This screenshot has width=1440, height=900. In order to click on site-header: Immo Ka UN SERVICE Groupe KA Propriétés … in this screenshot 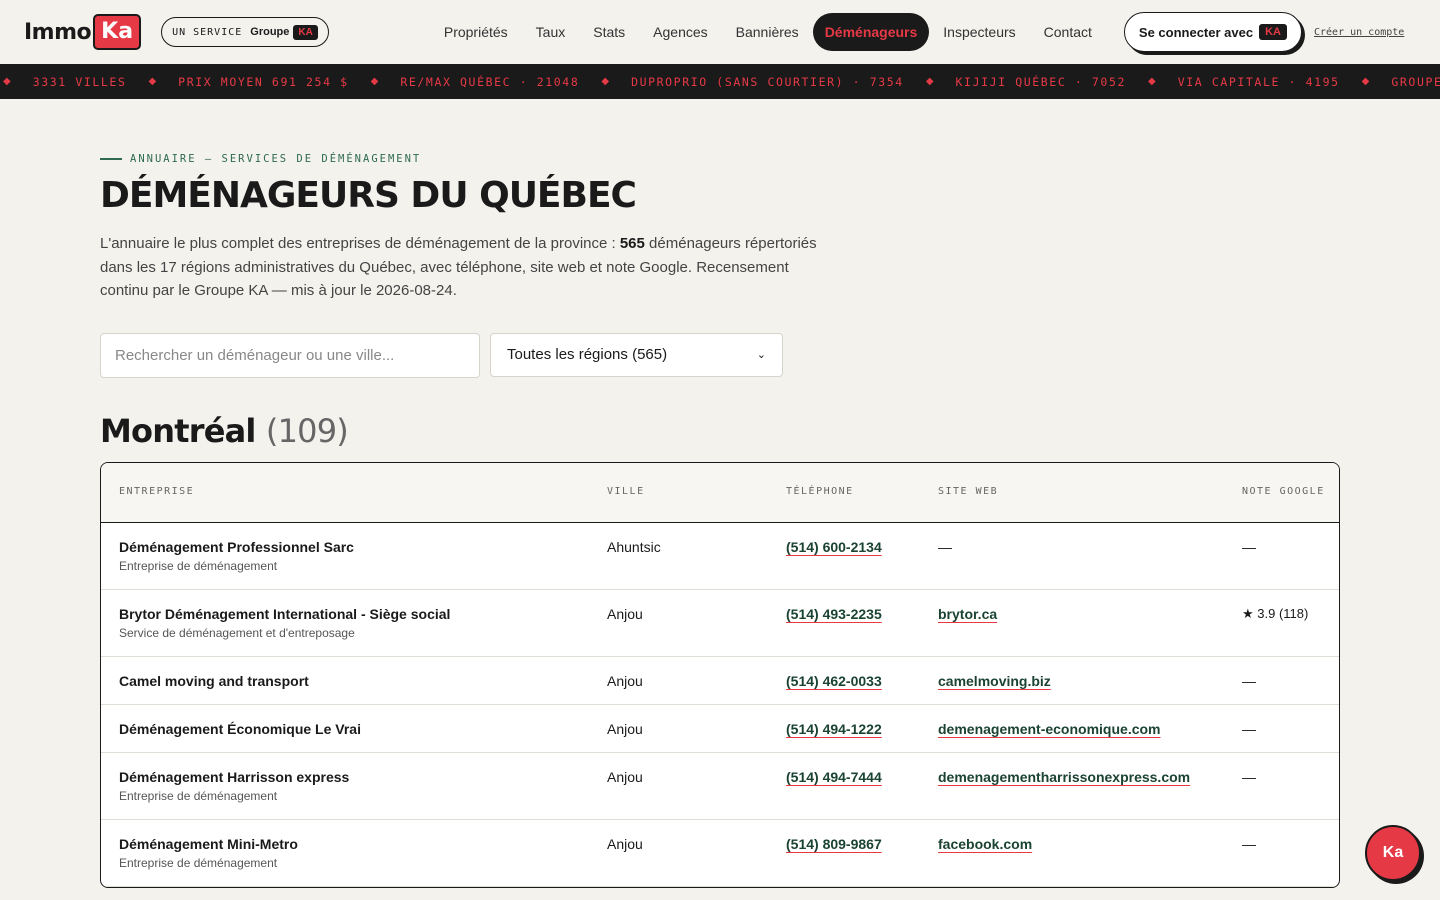, I will do `click(720, 32)`.